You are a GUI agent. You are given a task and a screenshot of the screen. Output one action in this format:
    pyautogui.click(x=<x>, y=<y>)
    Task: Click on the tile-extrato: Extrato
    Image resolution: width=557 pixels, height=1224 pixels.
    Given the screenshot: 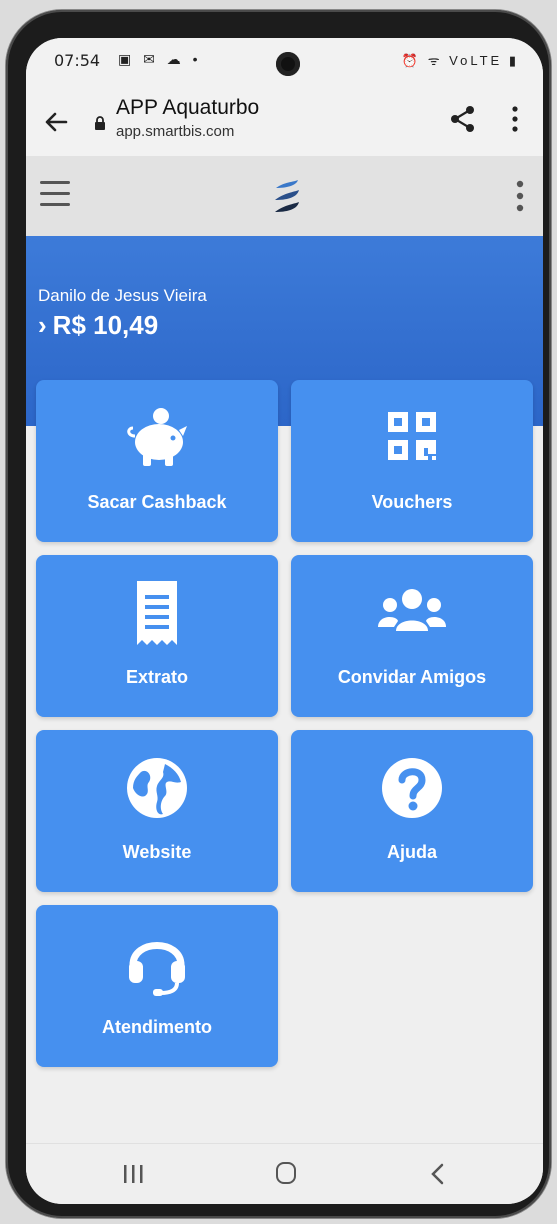 What is the action you would take?
    pyautogui.click(x=157, y=636)
    